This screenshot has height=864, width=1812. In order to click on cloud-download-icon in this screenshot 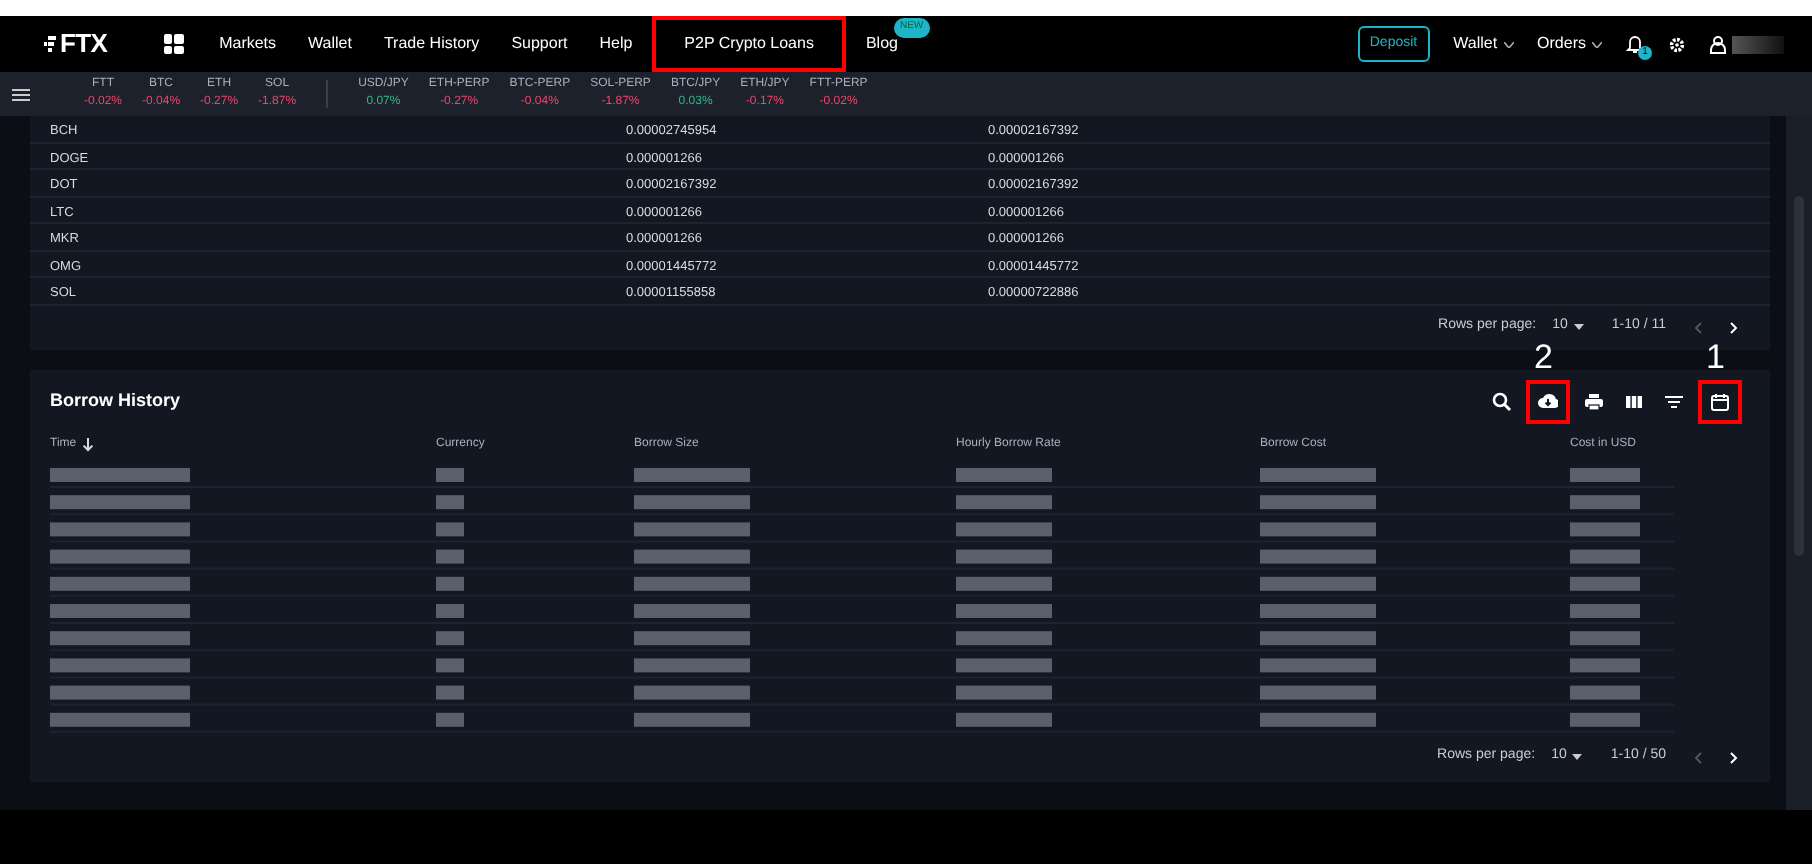, I will do `click(1548, 401)`.